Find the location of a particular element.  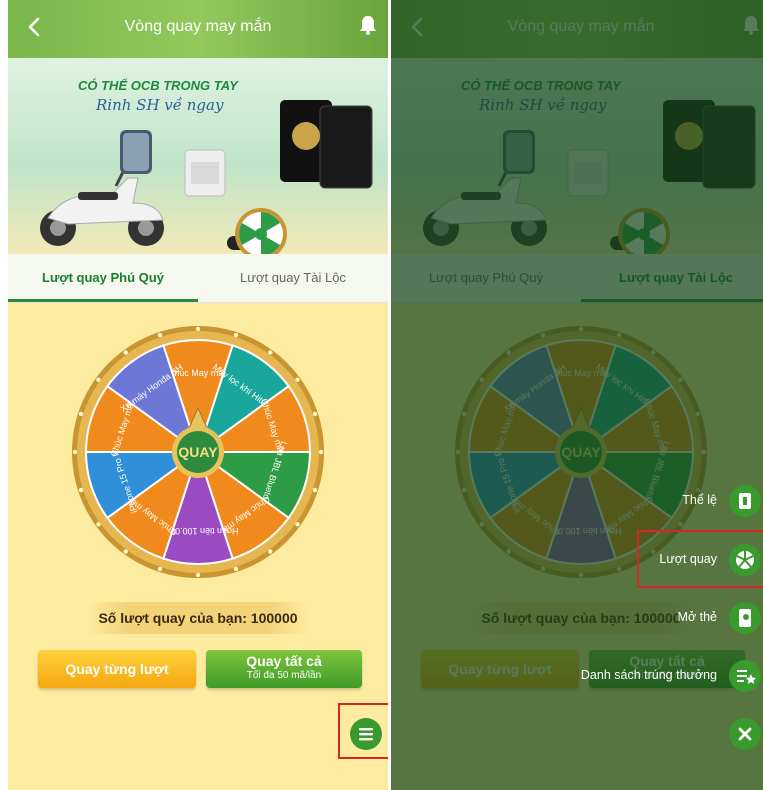

spin-count-ribbon: Số lượt quay của bạn: 100000 is located at coordinates (198, 618).